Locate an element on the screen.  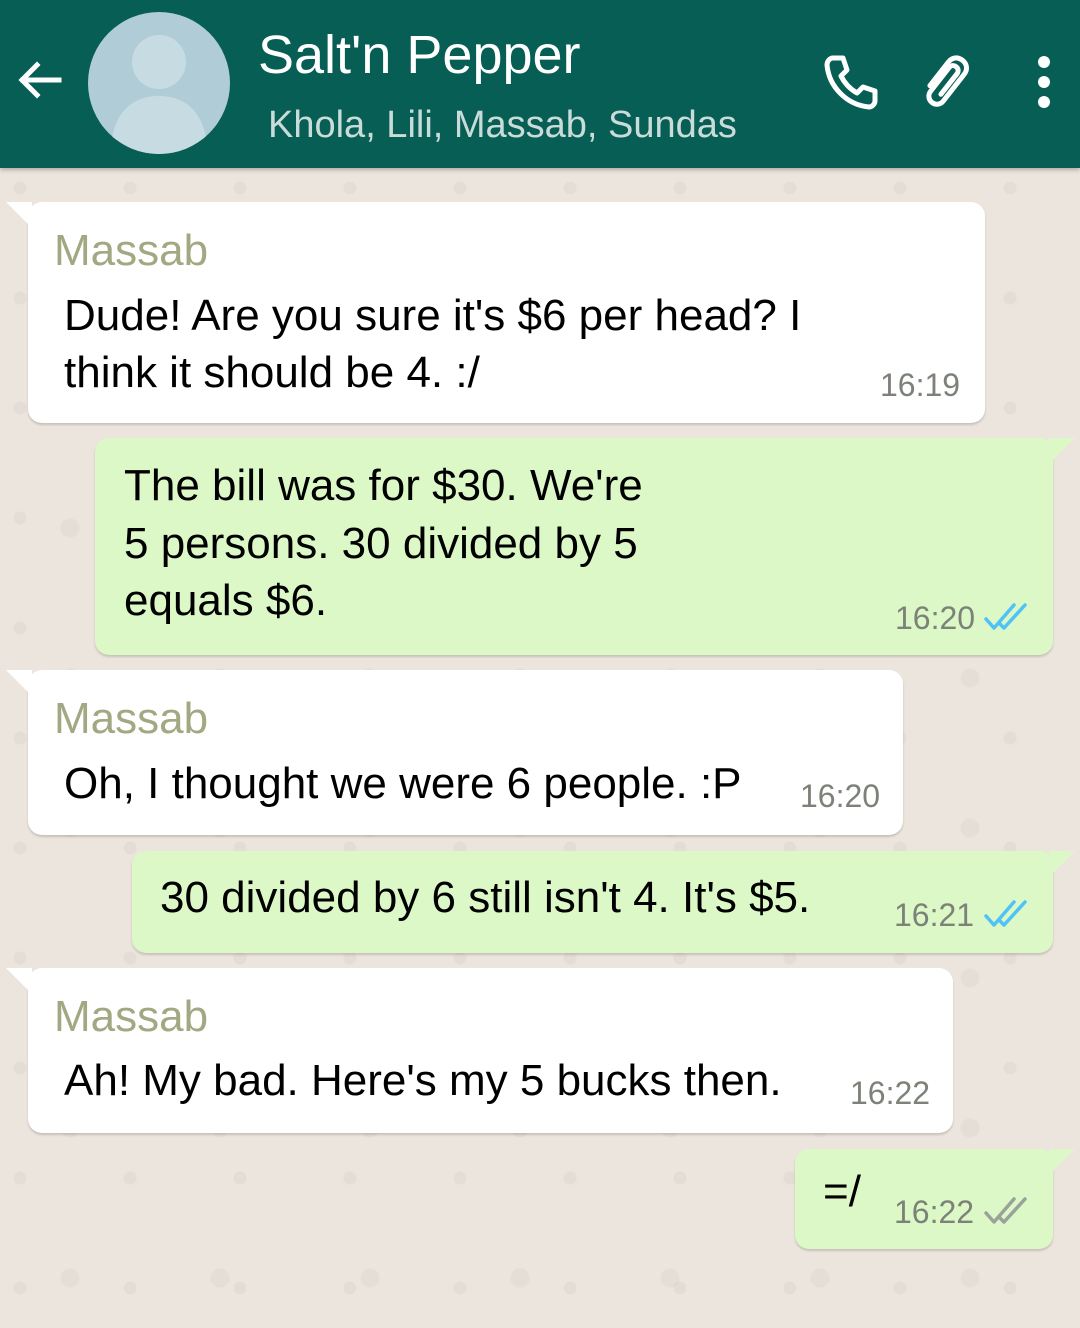
message-text-line: Oh, I thought we were 6 people. :P is located at coordinates (403, 783).